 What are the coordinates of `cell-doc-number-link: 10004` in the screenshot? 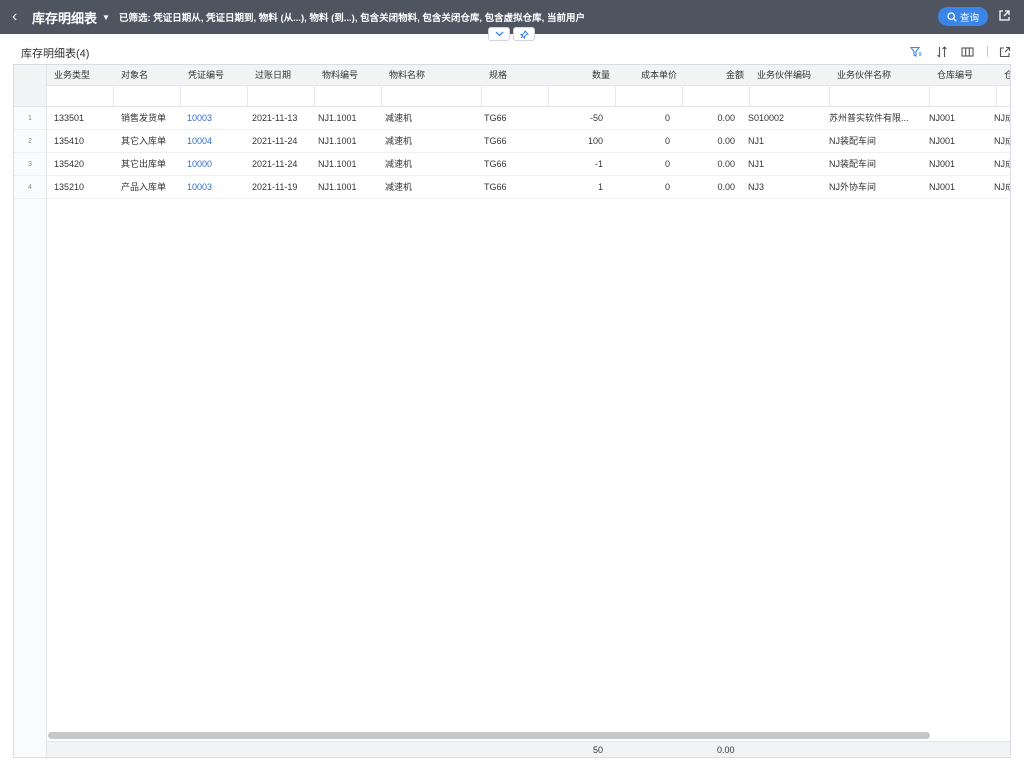 It's located at (217, 141).